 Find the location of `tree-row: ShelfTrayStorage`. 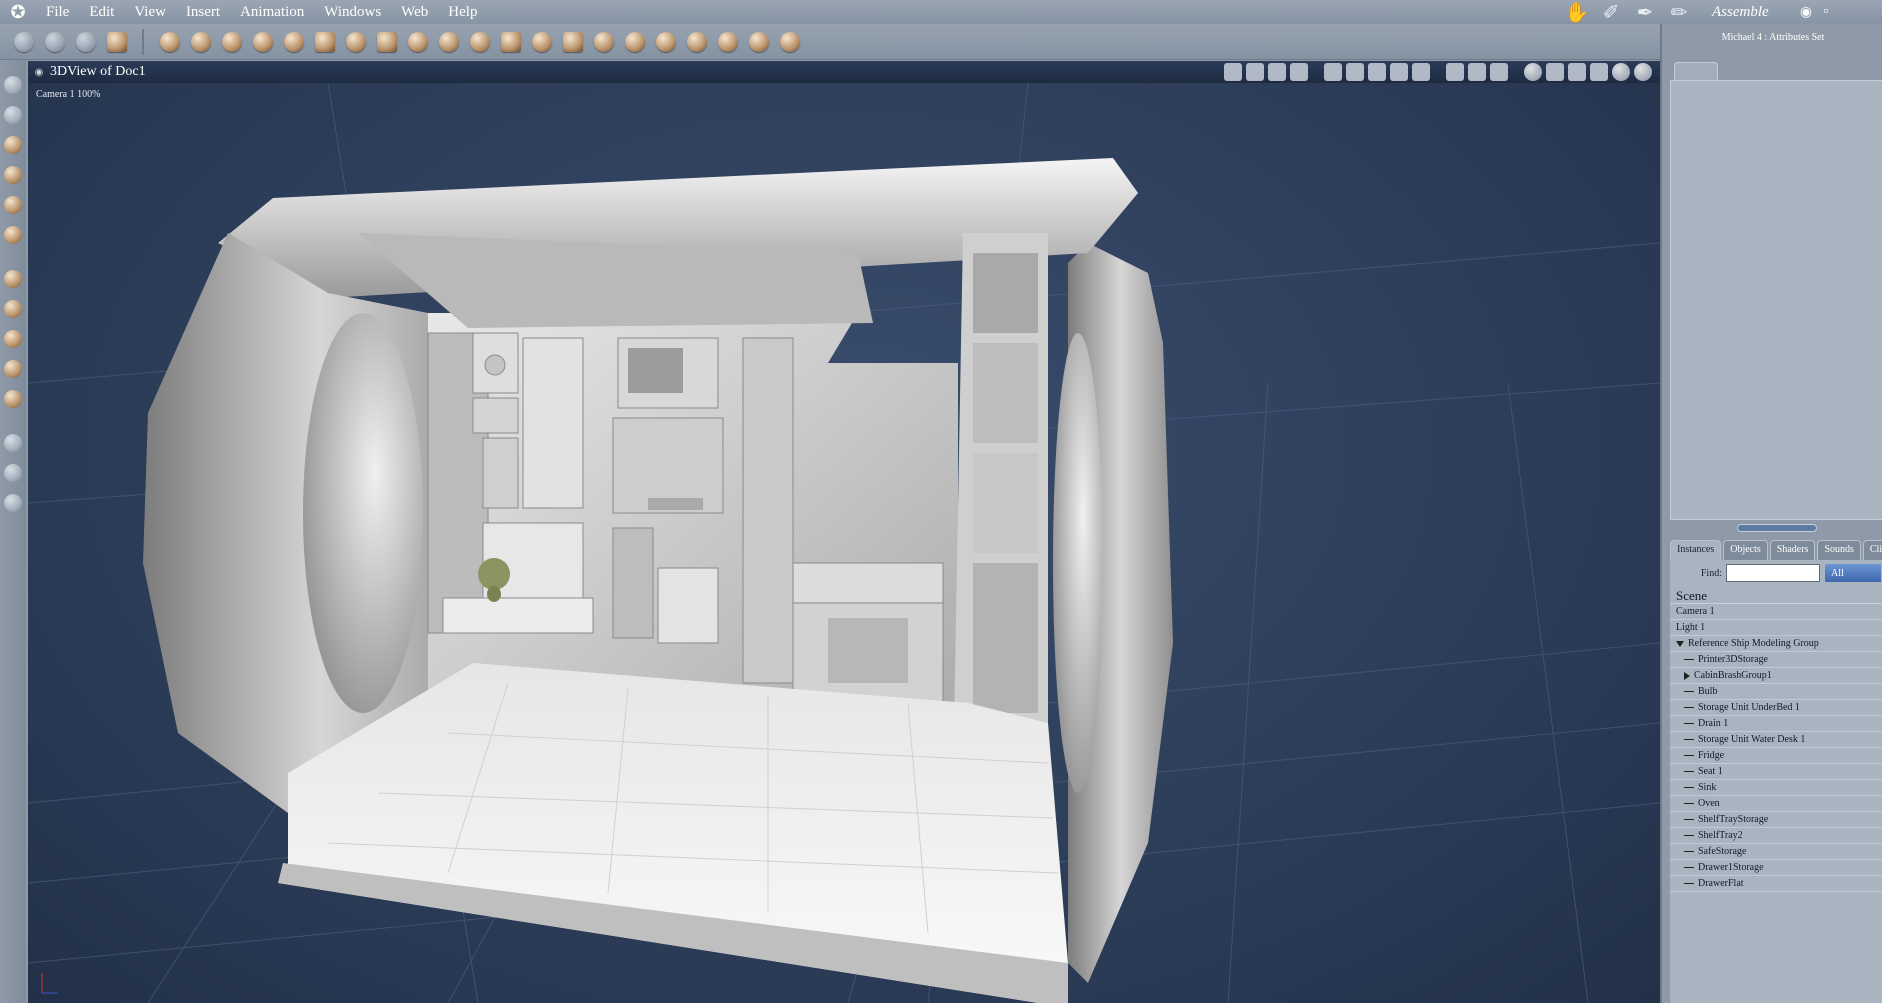

tree-row: ShelfTrayStorage is located at coordinates (1776, 820).